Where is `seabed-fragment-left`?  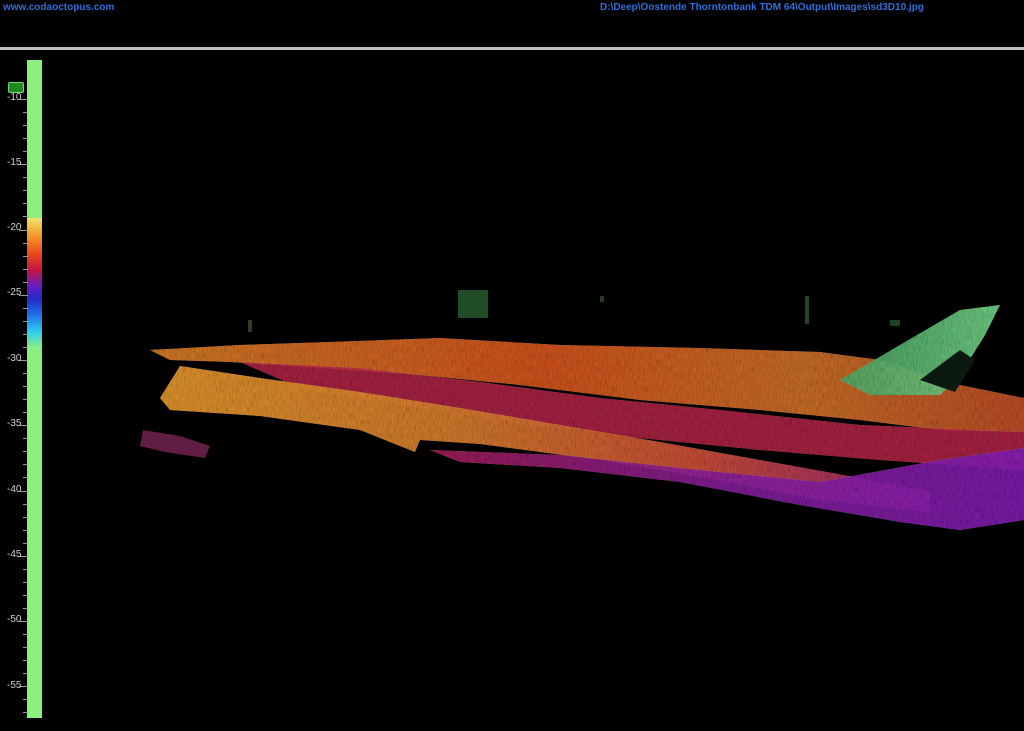
seabed-fragment-left is located at coordinates (175, 444).